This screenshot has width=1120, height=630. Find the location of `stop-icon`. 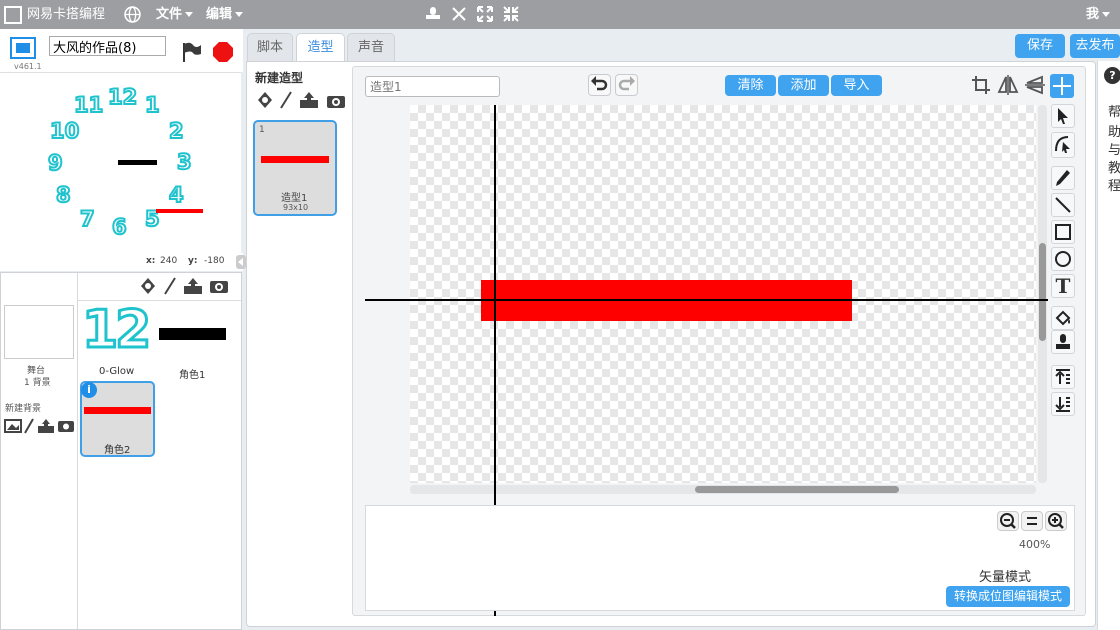

stop-icon is located at coordinates (223, 52).